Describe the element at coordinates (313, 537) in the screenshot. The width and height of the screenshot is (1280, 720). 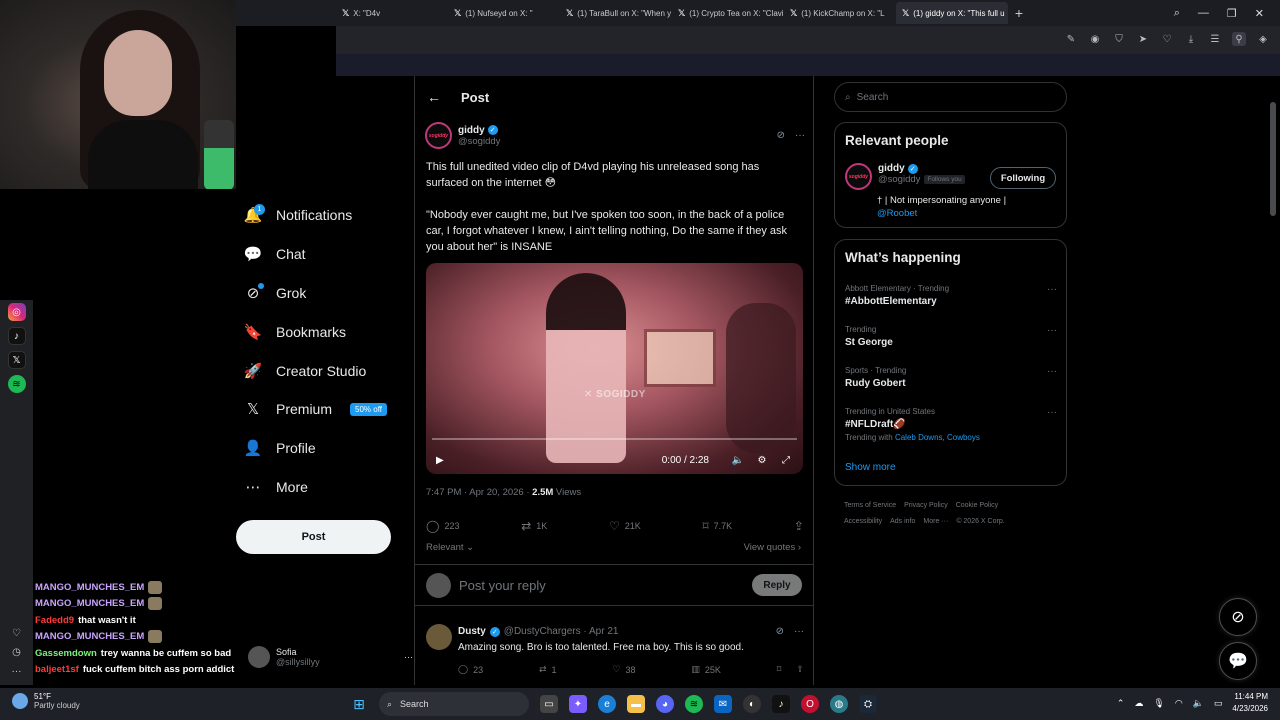
I see `post-button: Post` at that location.